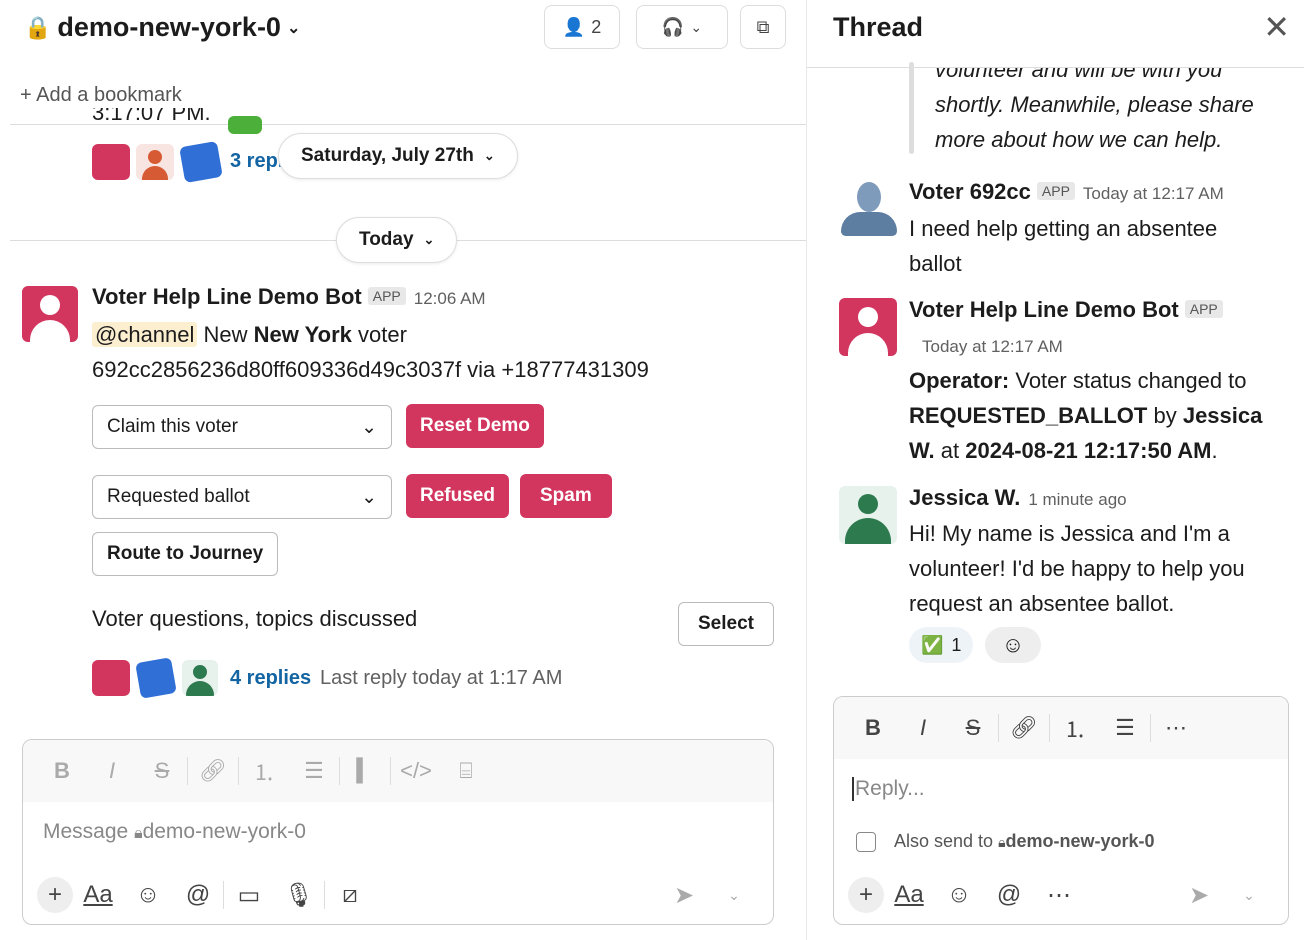  I want to click on topics-label: Voter questions, topics discussed, so click(255, 618).